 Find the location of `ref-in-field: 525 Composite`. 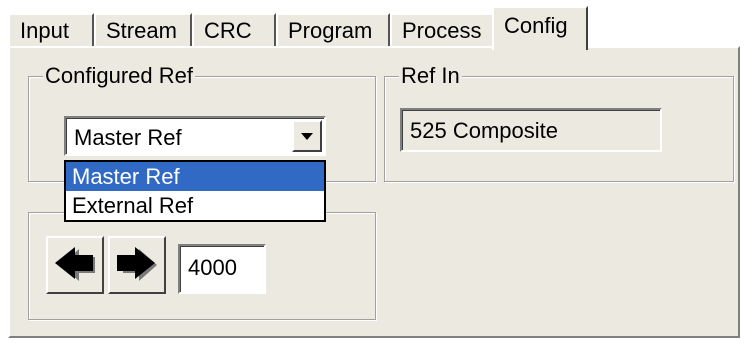

ref-in-field: 525 Composite is located at coordinates (531, 130).